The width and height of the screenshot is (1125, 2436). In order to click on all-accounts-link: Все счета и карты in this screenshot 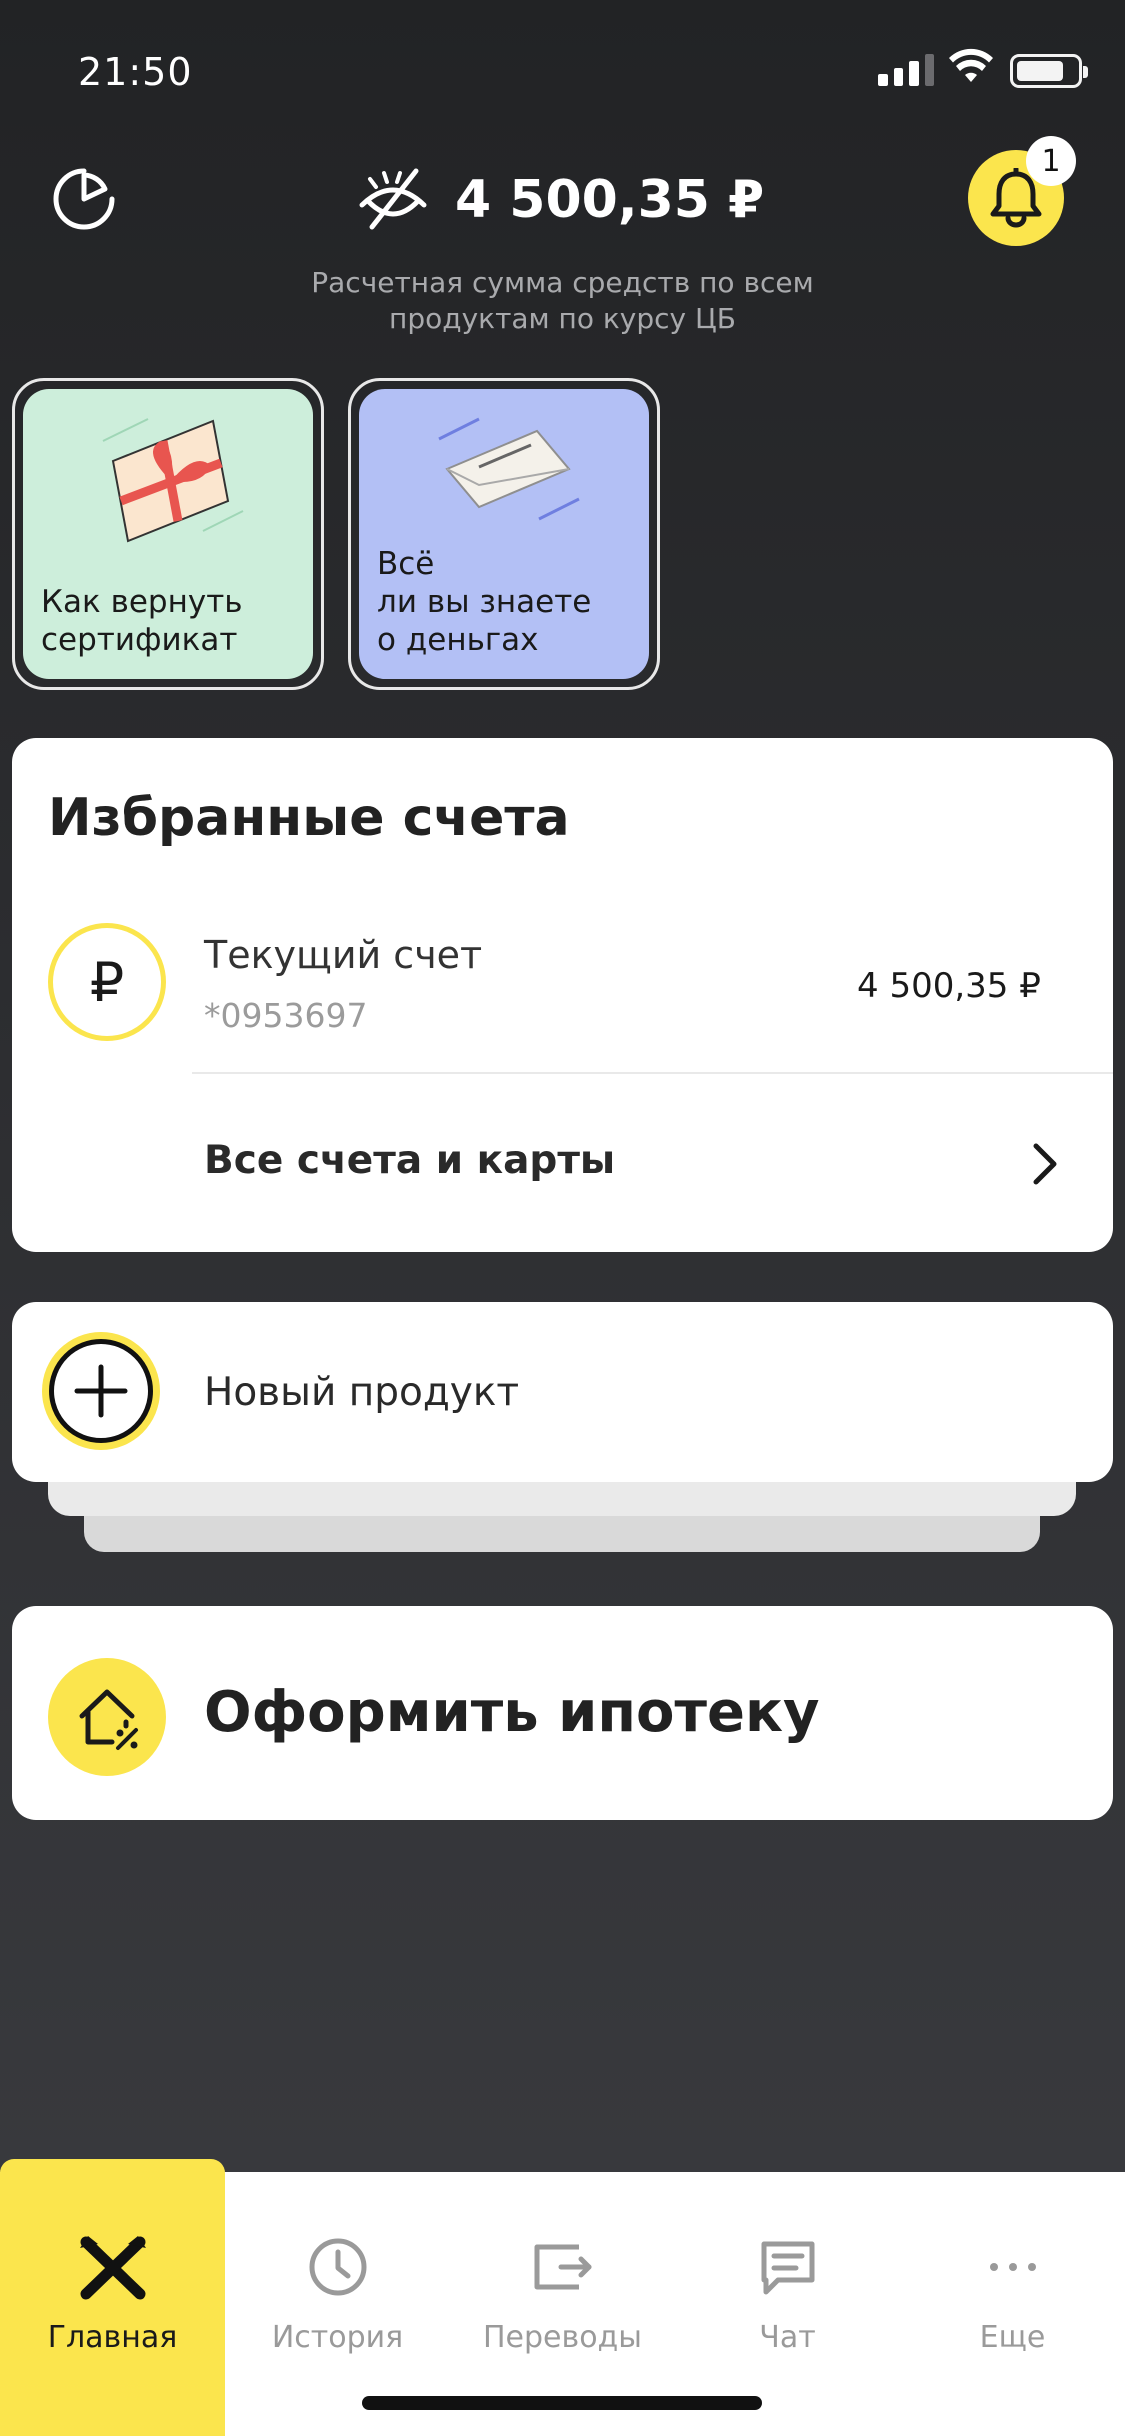, I will do `click(562, 1163)`.